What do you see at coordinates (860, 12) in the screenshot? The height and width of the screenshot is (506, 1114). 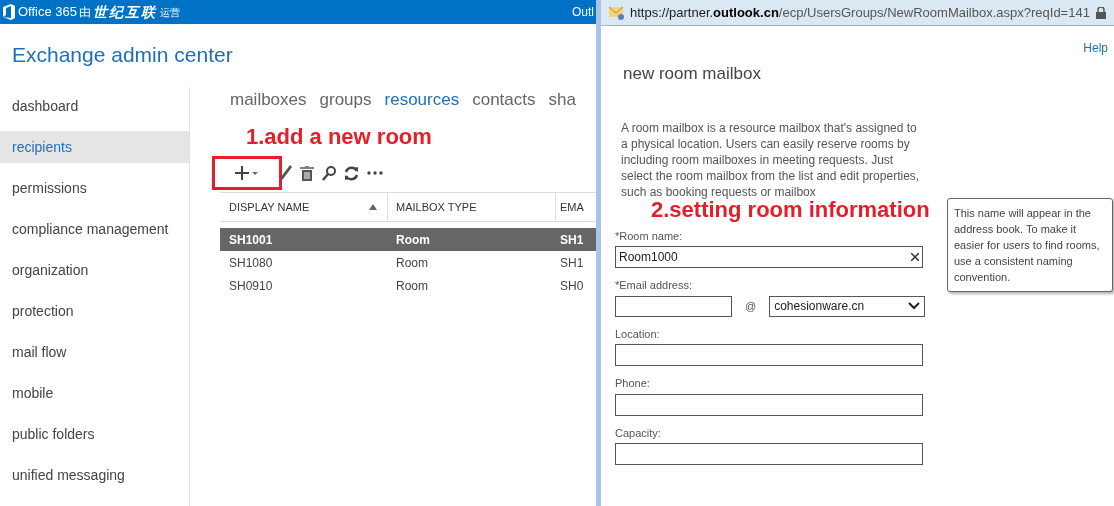 I see `url-text: https://partner.outlook.cn/ecp/UsersGroups/NewRoomMailbox.aspx?reqId=141` at bounding box center [860, 12].